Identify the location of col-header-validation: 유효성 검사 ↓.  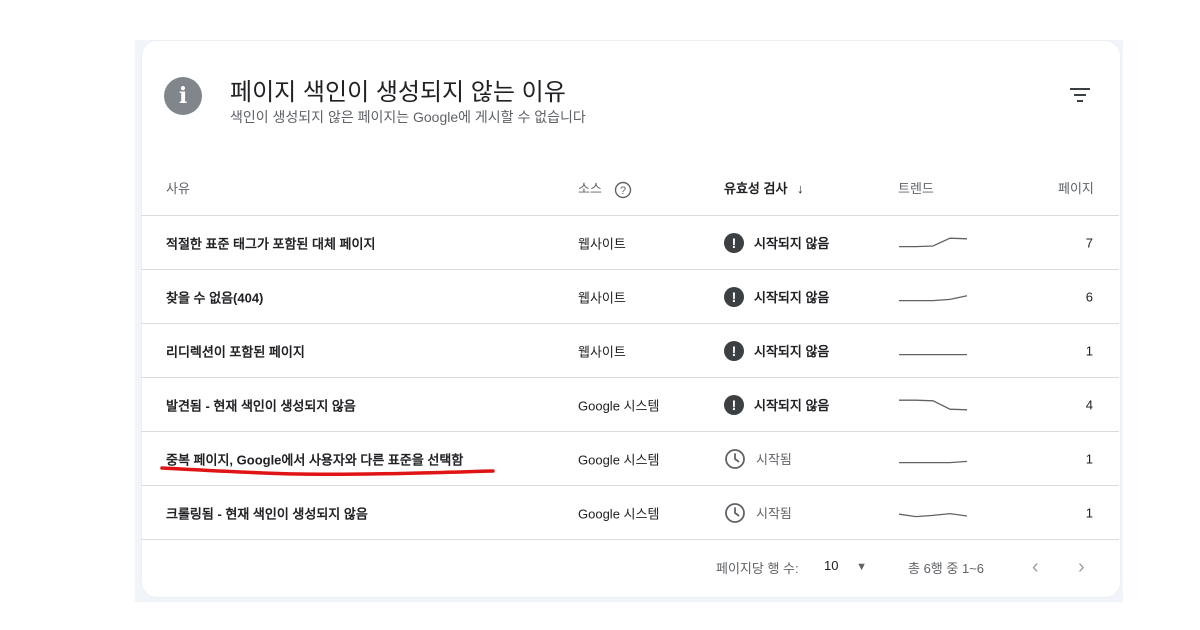
(764, 187).